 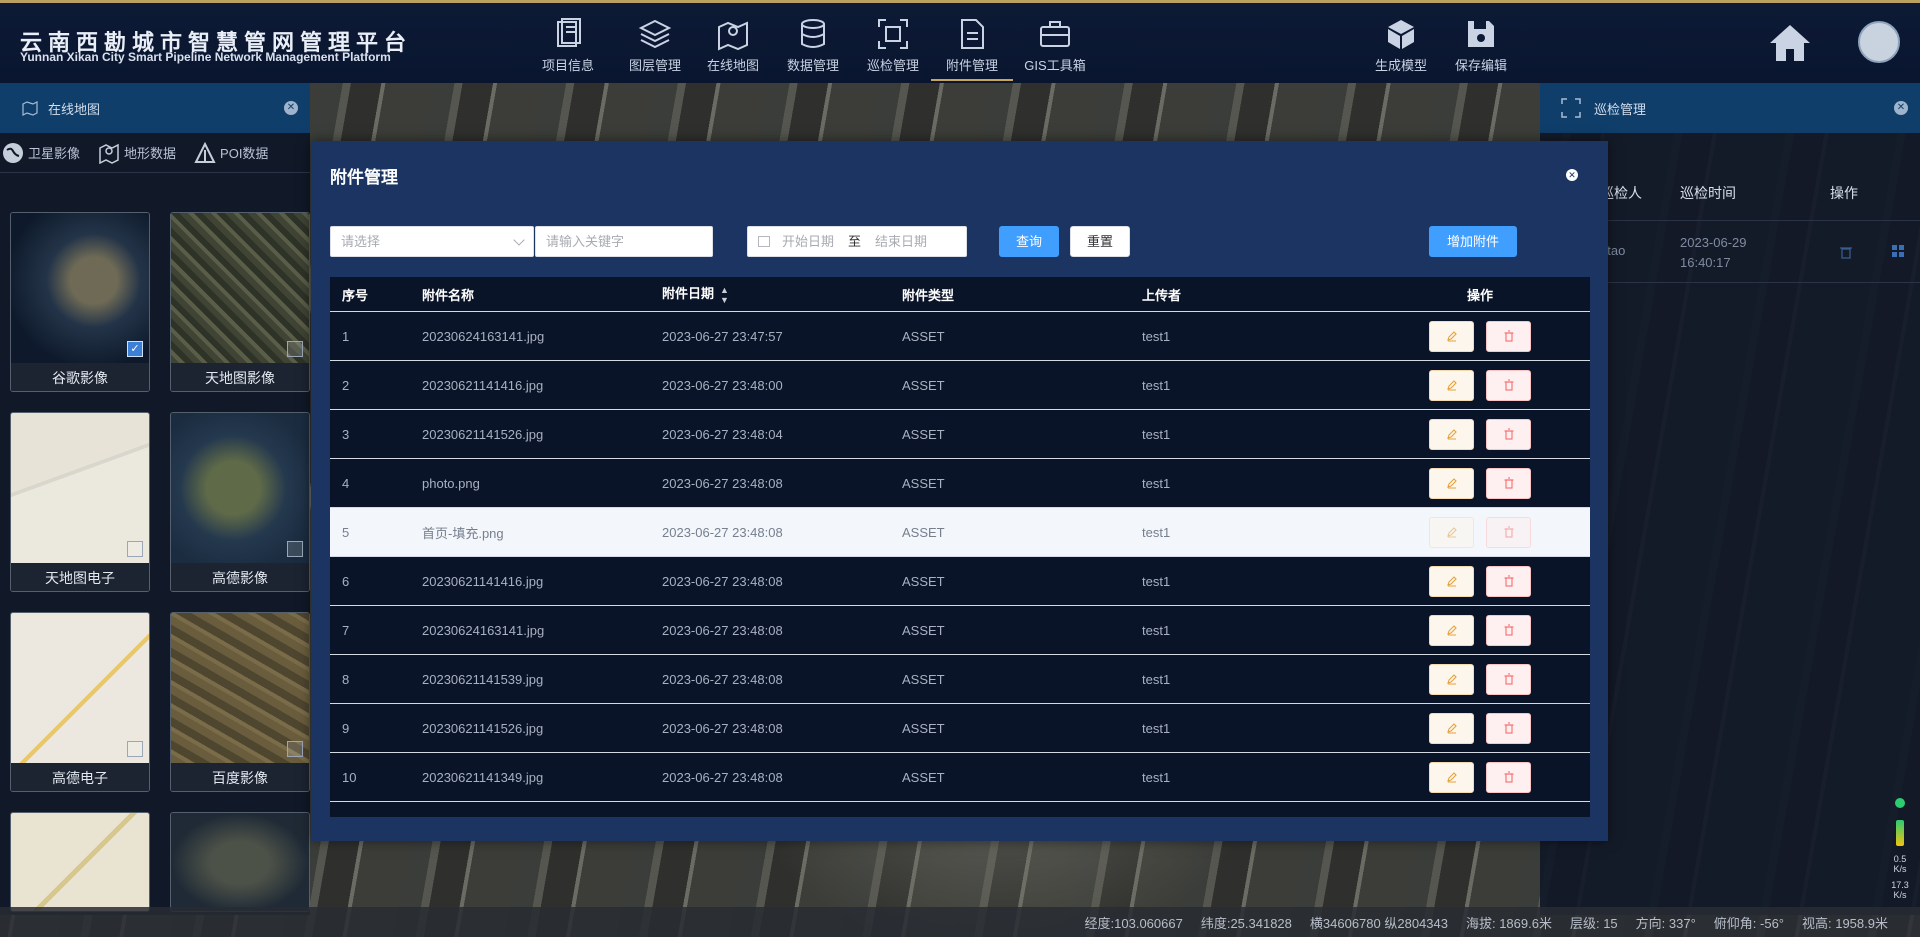 What do you see at coordinates (1029, 241) in the screenshot?
I see `query-button: 查询` at bounding box center [1029, 241].